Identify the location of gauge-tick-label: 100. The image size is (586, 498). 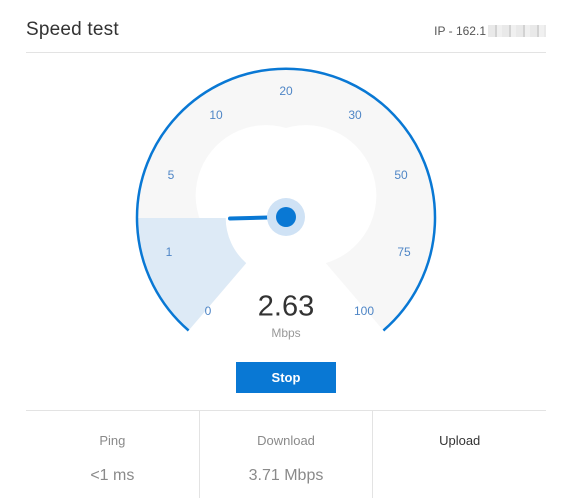
(364, 311).